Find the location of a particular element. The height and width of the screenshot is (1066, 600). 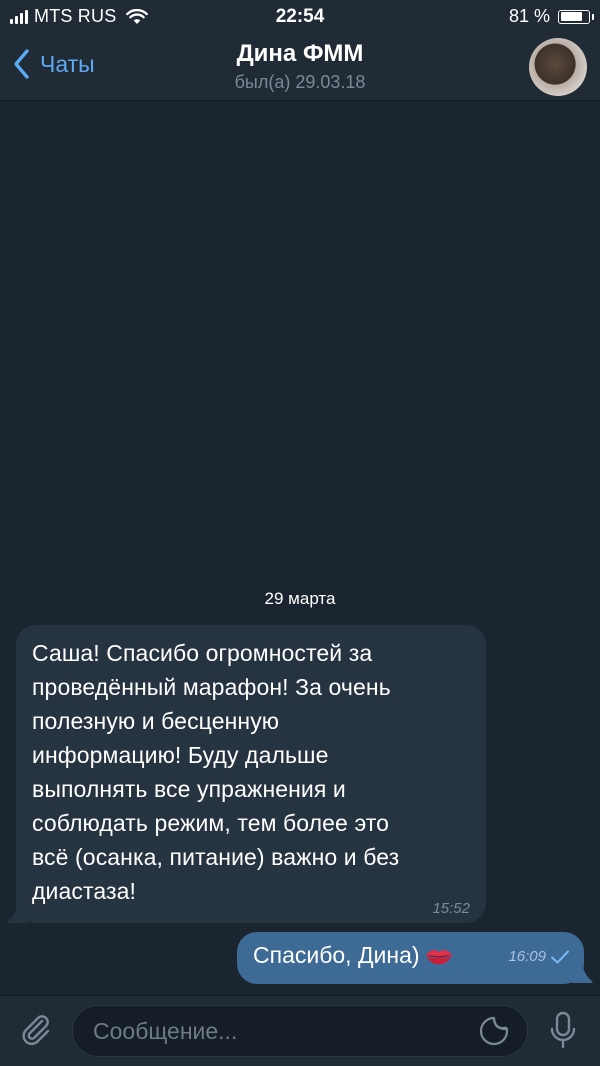

message-line: выполнять все упражнения и is located at coordinates (189, 789).